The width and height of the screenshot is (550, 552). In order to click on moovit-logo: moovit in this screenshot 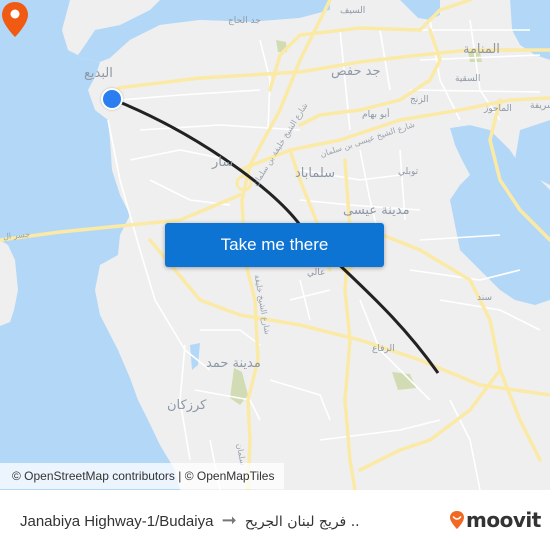, I will do `click(495, 520)`.